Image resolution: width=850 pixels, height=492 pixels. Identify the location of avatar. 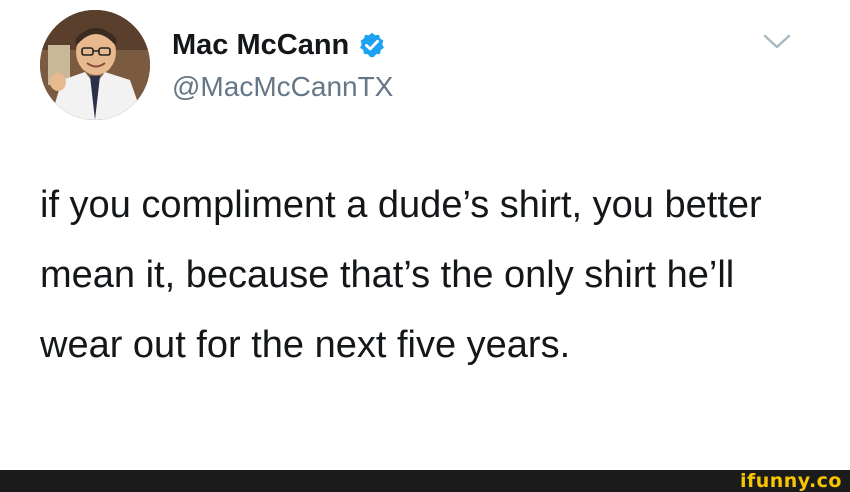
(95, 65).